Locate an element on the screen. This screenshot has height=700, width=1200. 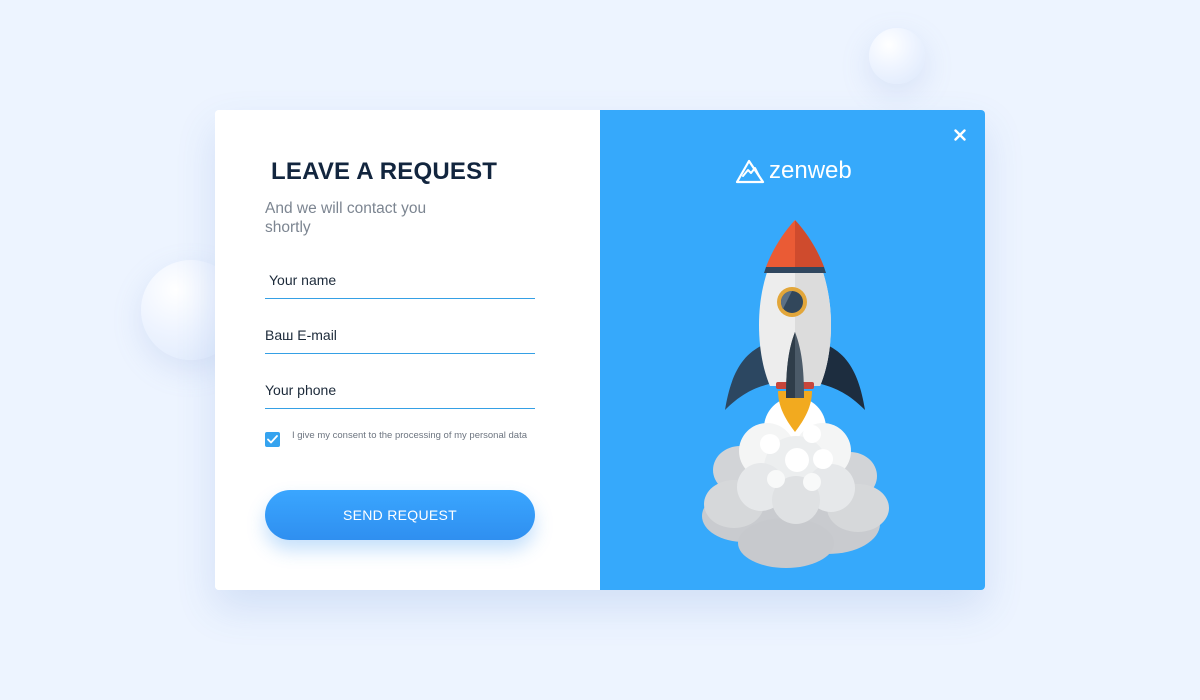
send-request-button: SEND REQUEST is located at coordinates (400, 515).